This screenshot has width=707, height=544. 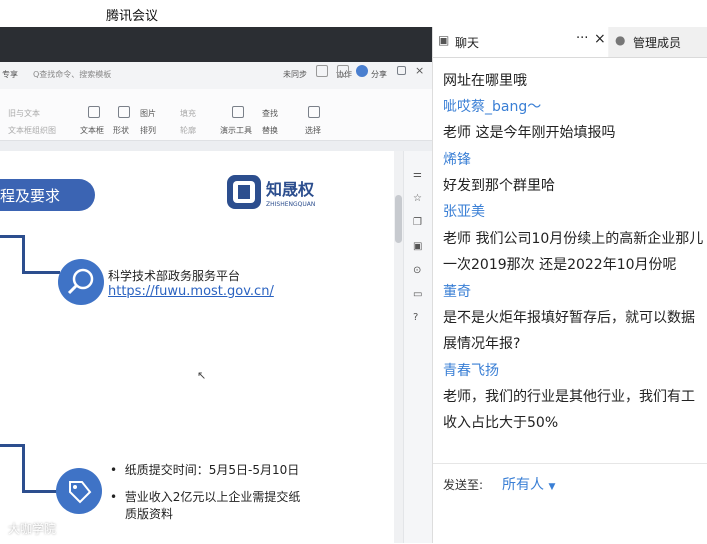 I want to click on close-icon: ×, so click(x=419, y=70).